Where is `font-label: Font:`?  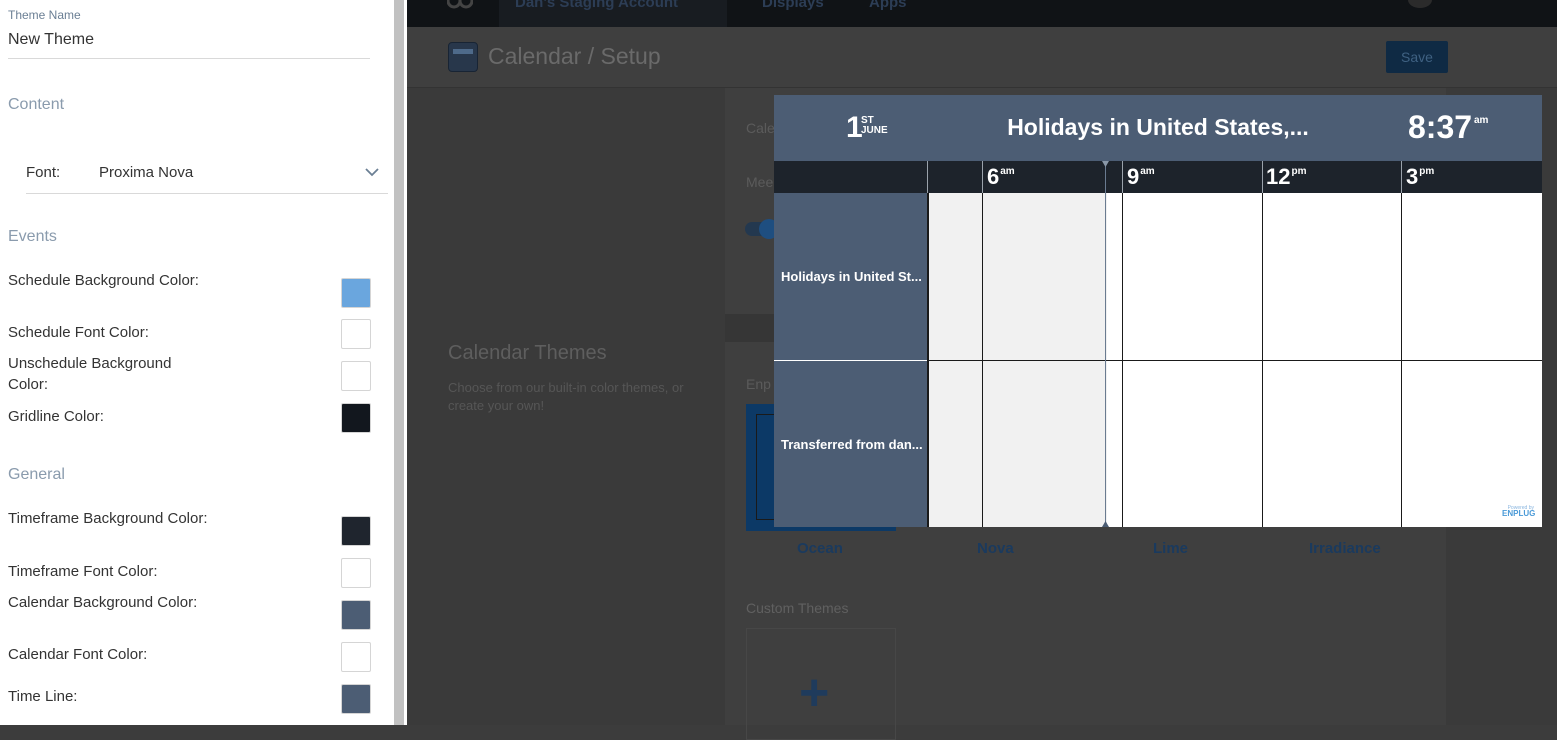 font-label: Font: is located at coordinates (43, 172).